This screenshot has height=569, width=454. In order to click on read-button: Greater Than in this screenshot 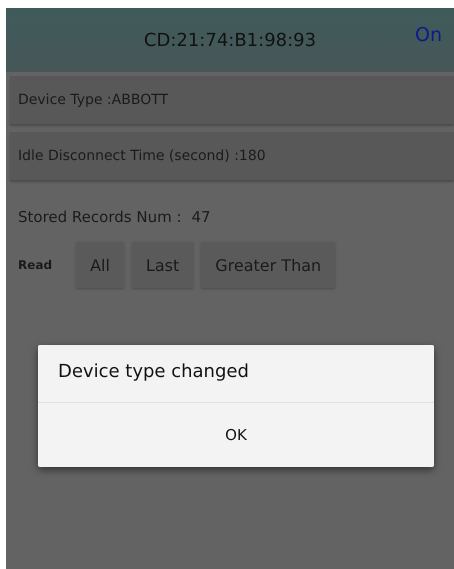, I will do `click(268, 265)`.